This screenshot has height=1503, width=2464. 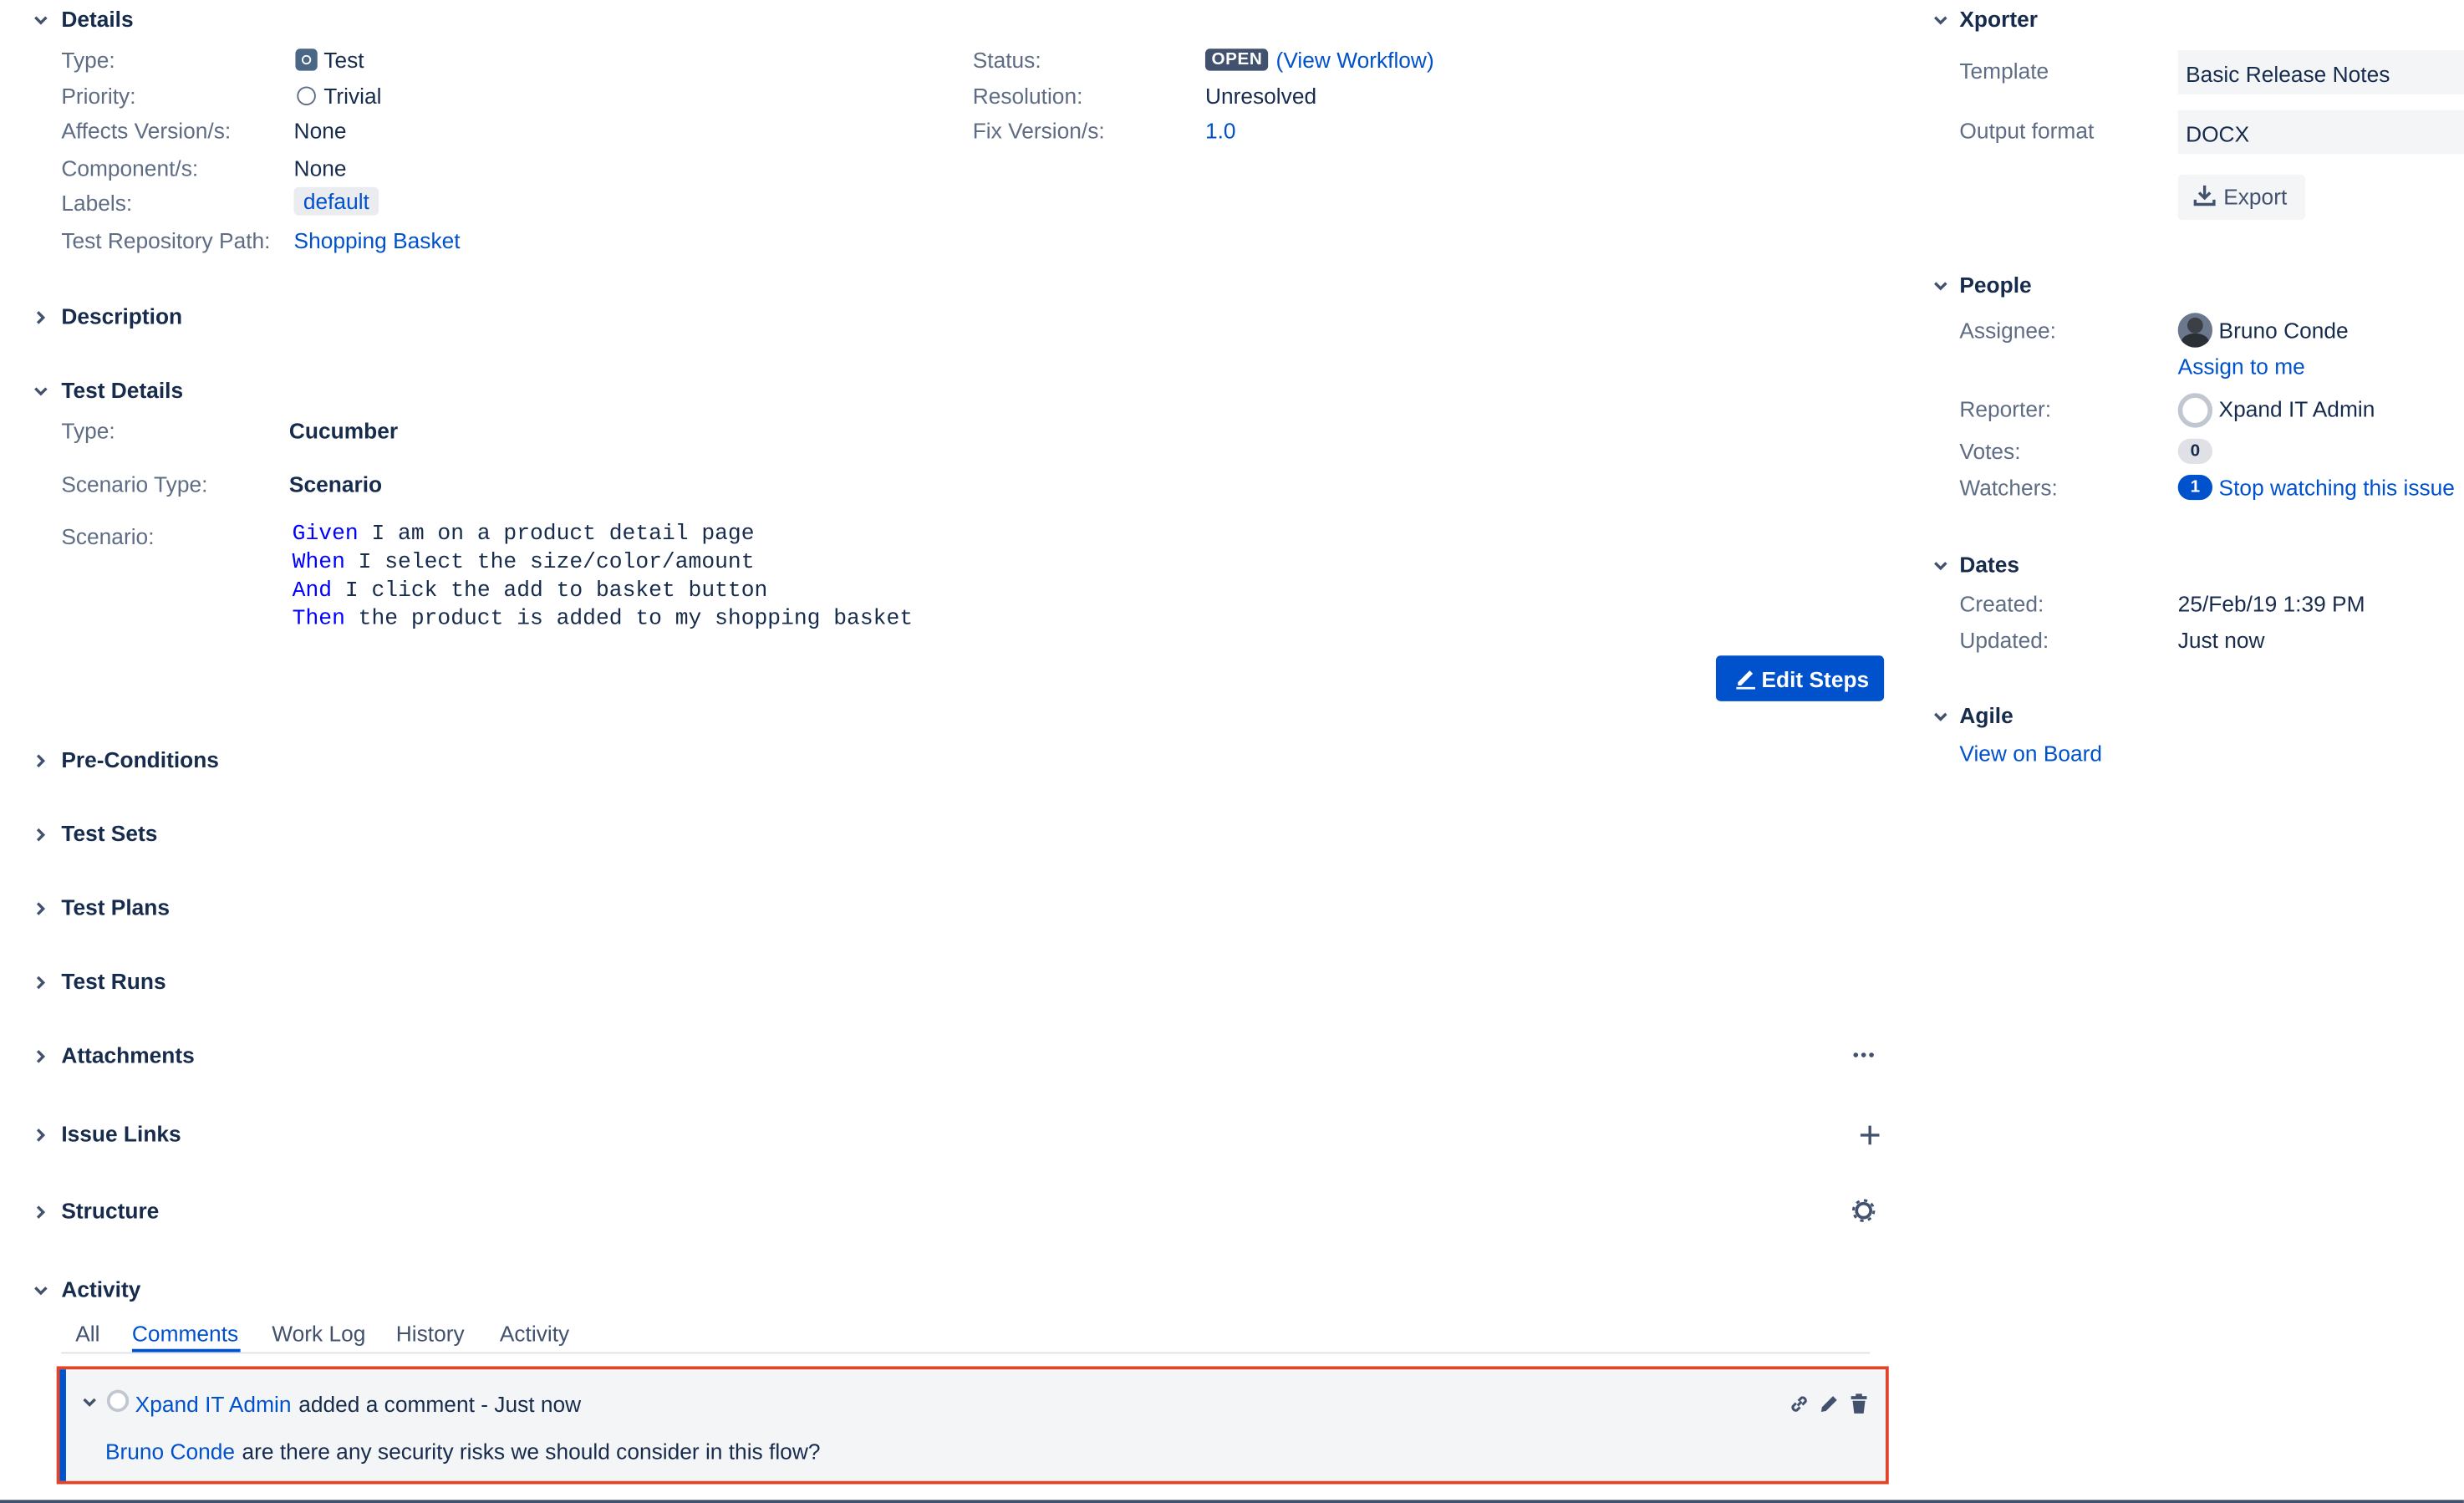 I want to click on votes-label: Votes:, so click(x=1990, y=451).